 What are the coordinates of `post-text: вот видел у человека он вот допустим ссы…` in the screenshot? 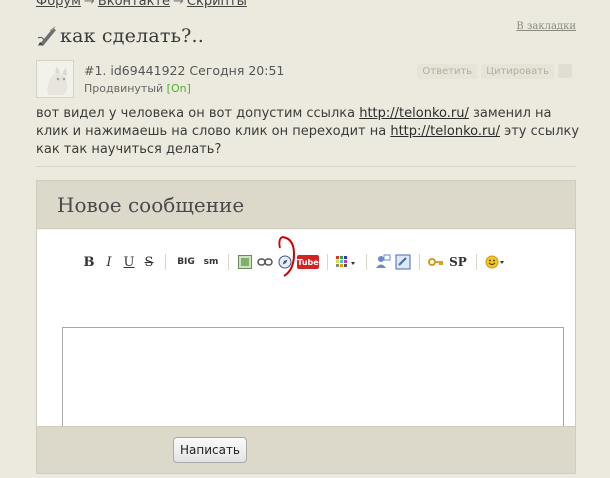 It's located at (198, 113).